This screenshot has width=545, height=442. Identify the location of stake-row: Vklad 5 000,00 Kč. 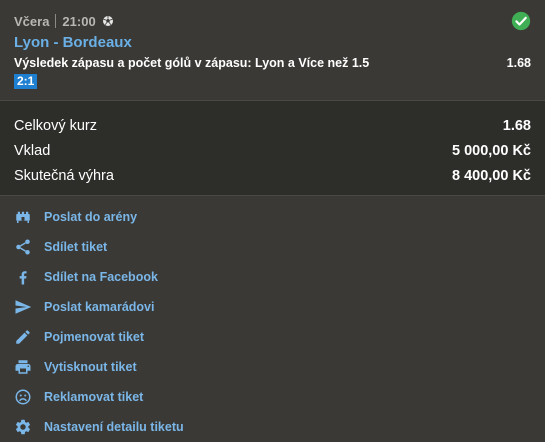
(272, 151).